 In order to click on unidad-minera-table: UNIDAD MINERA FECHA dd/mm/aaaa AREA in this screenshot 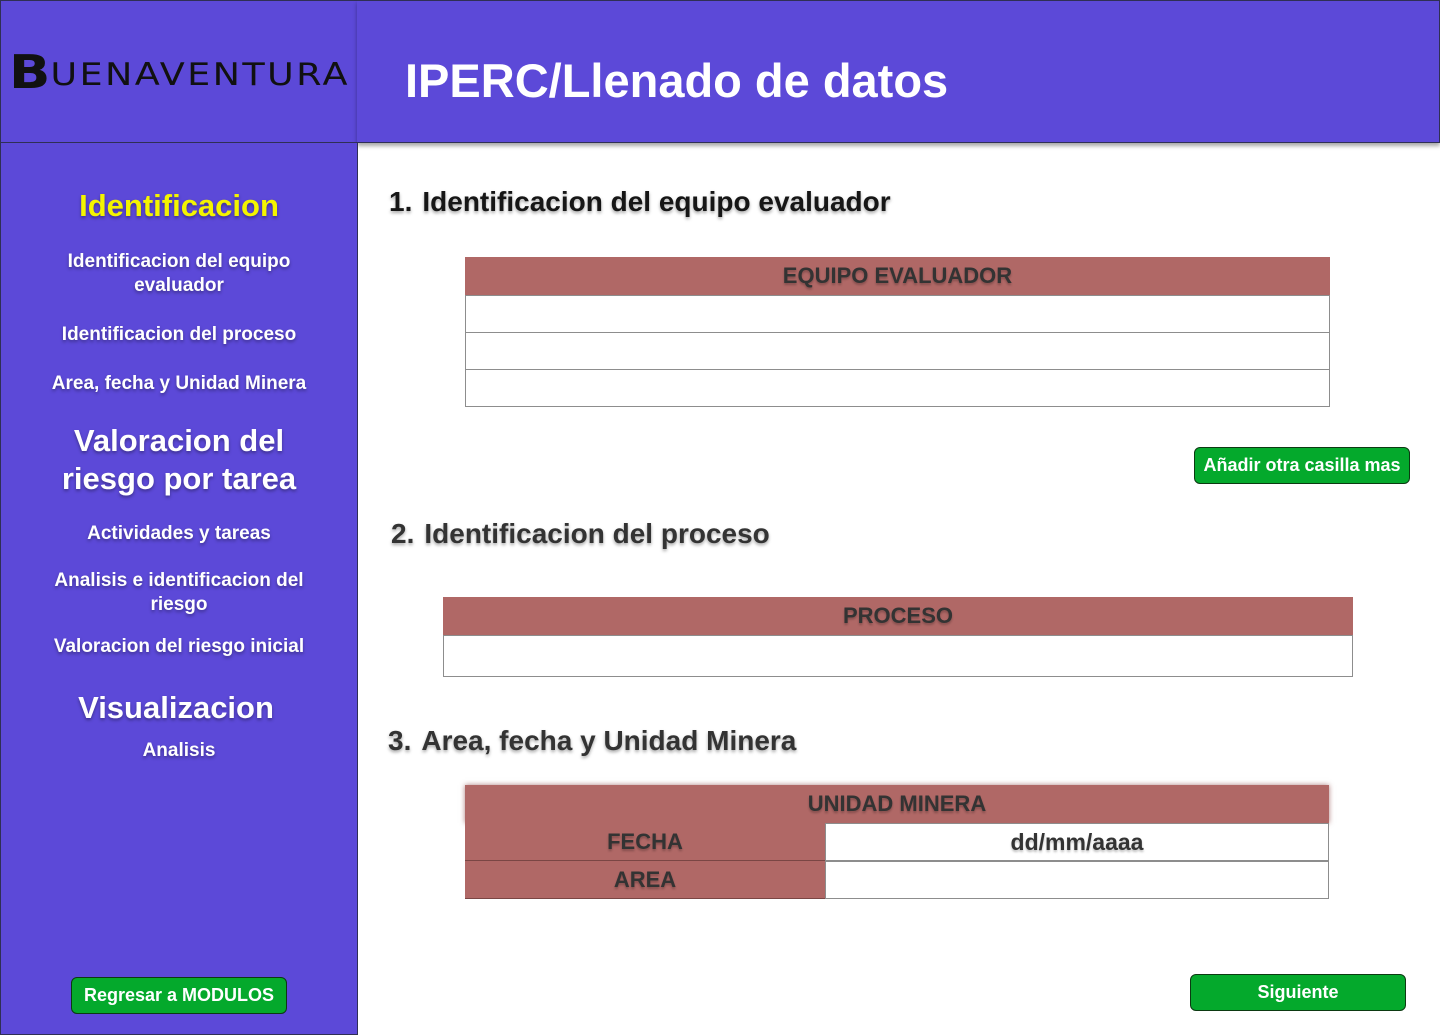, I will do `click(897, 842)`.